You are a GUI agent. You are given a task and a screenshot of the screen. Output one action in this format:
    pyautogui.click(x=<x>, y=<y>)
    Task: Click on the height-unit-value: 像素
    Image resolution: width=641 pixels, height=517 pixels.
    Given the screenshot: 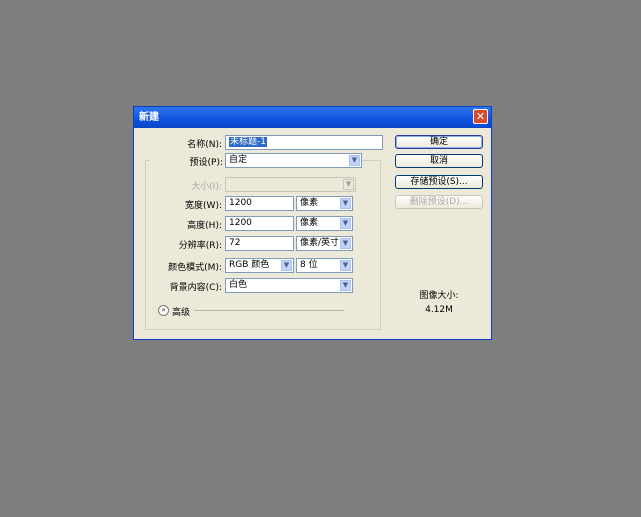 What is the action you would take?
    pyautogui.click(x=309, y=223)
    